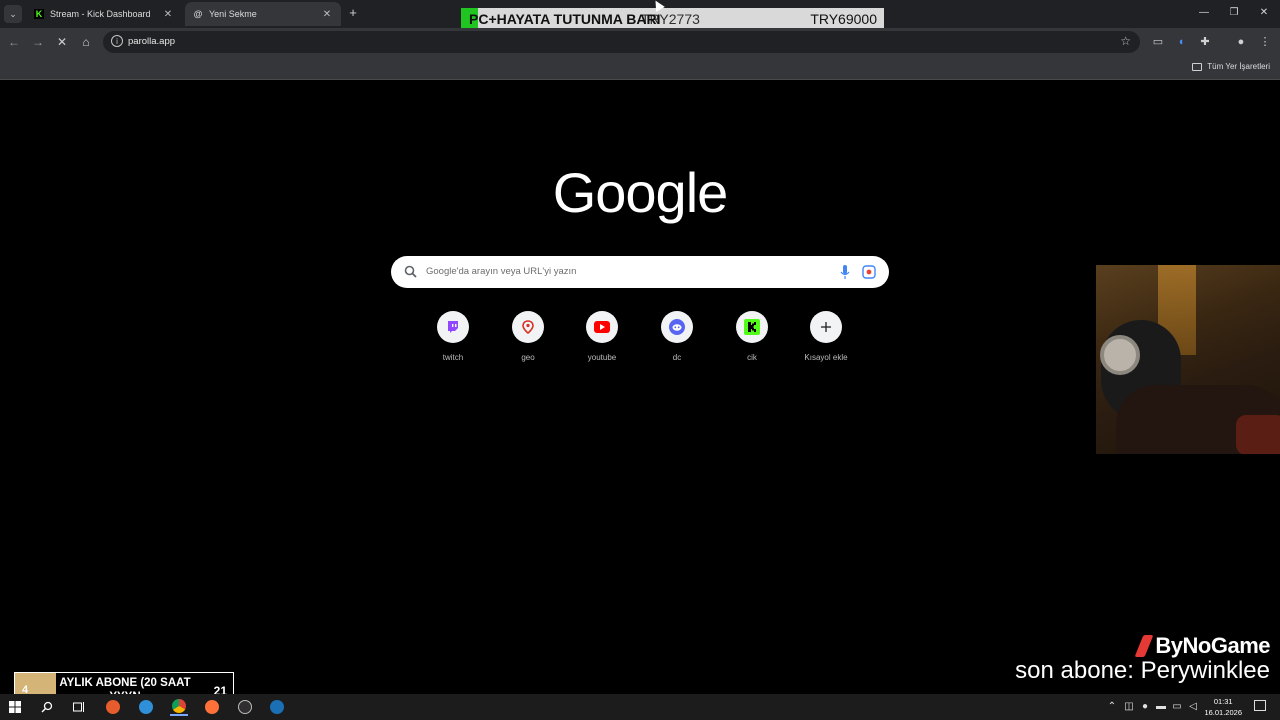 The width and height of the screenshot is (1280, 720). What do you see at coordinates (212, 707) in the screenshot?
I see `firefox-icon` at bounding box center [212, 707].